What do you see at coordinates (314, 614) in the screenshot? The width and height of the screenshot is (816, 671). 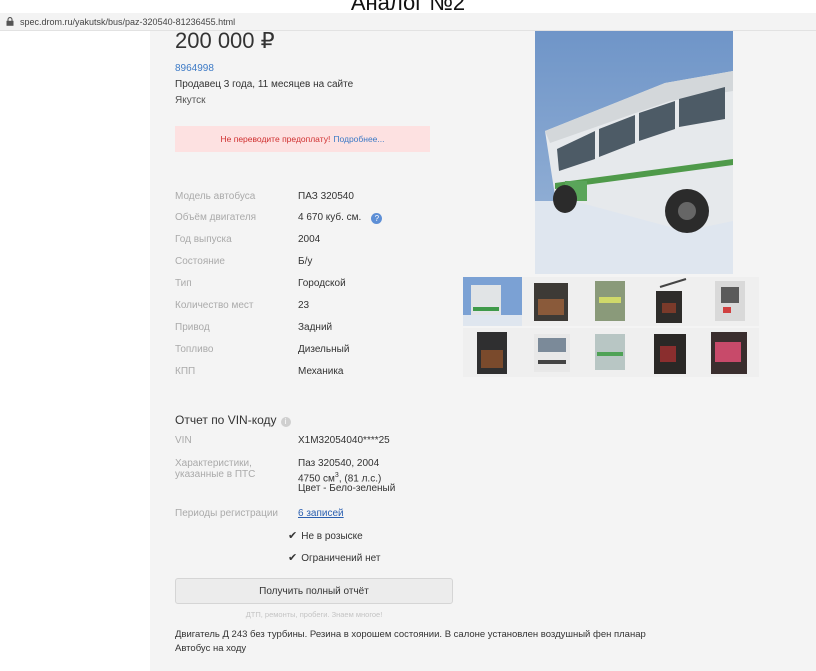 I see `report-hint: ДТП, ремонты, пробеги. Знаем многое!` at bounding box center [314, 614].